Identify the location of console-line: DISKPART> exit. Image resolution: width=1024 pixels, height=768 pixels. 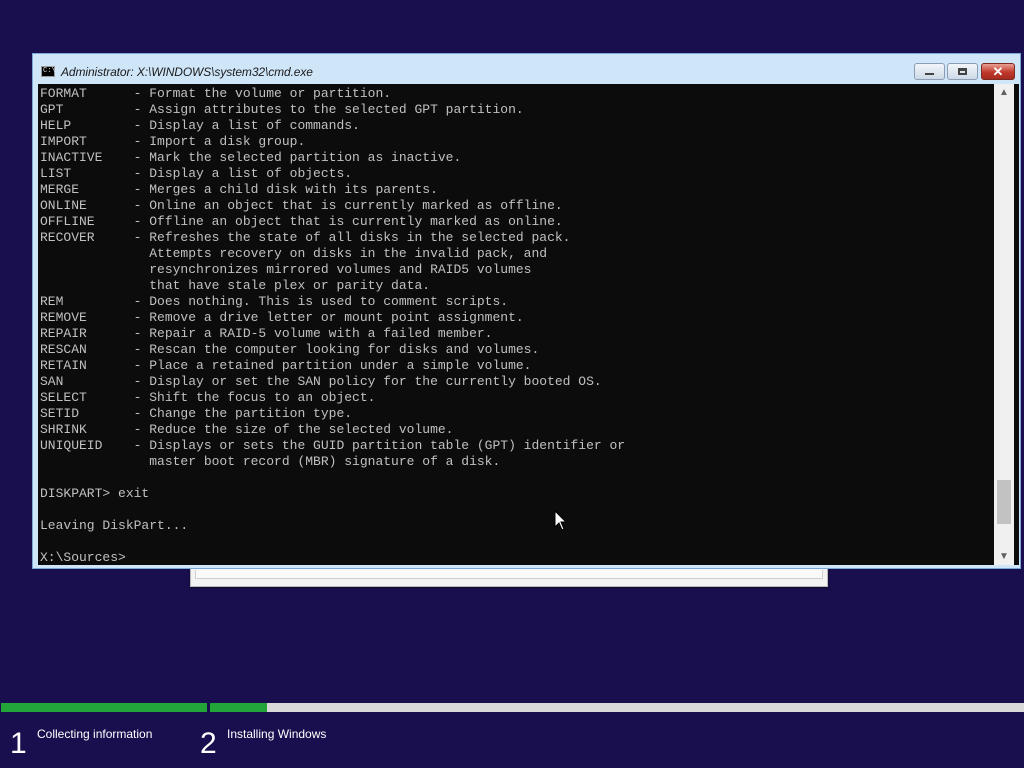
(95, 493).